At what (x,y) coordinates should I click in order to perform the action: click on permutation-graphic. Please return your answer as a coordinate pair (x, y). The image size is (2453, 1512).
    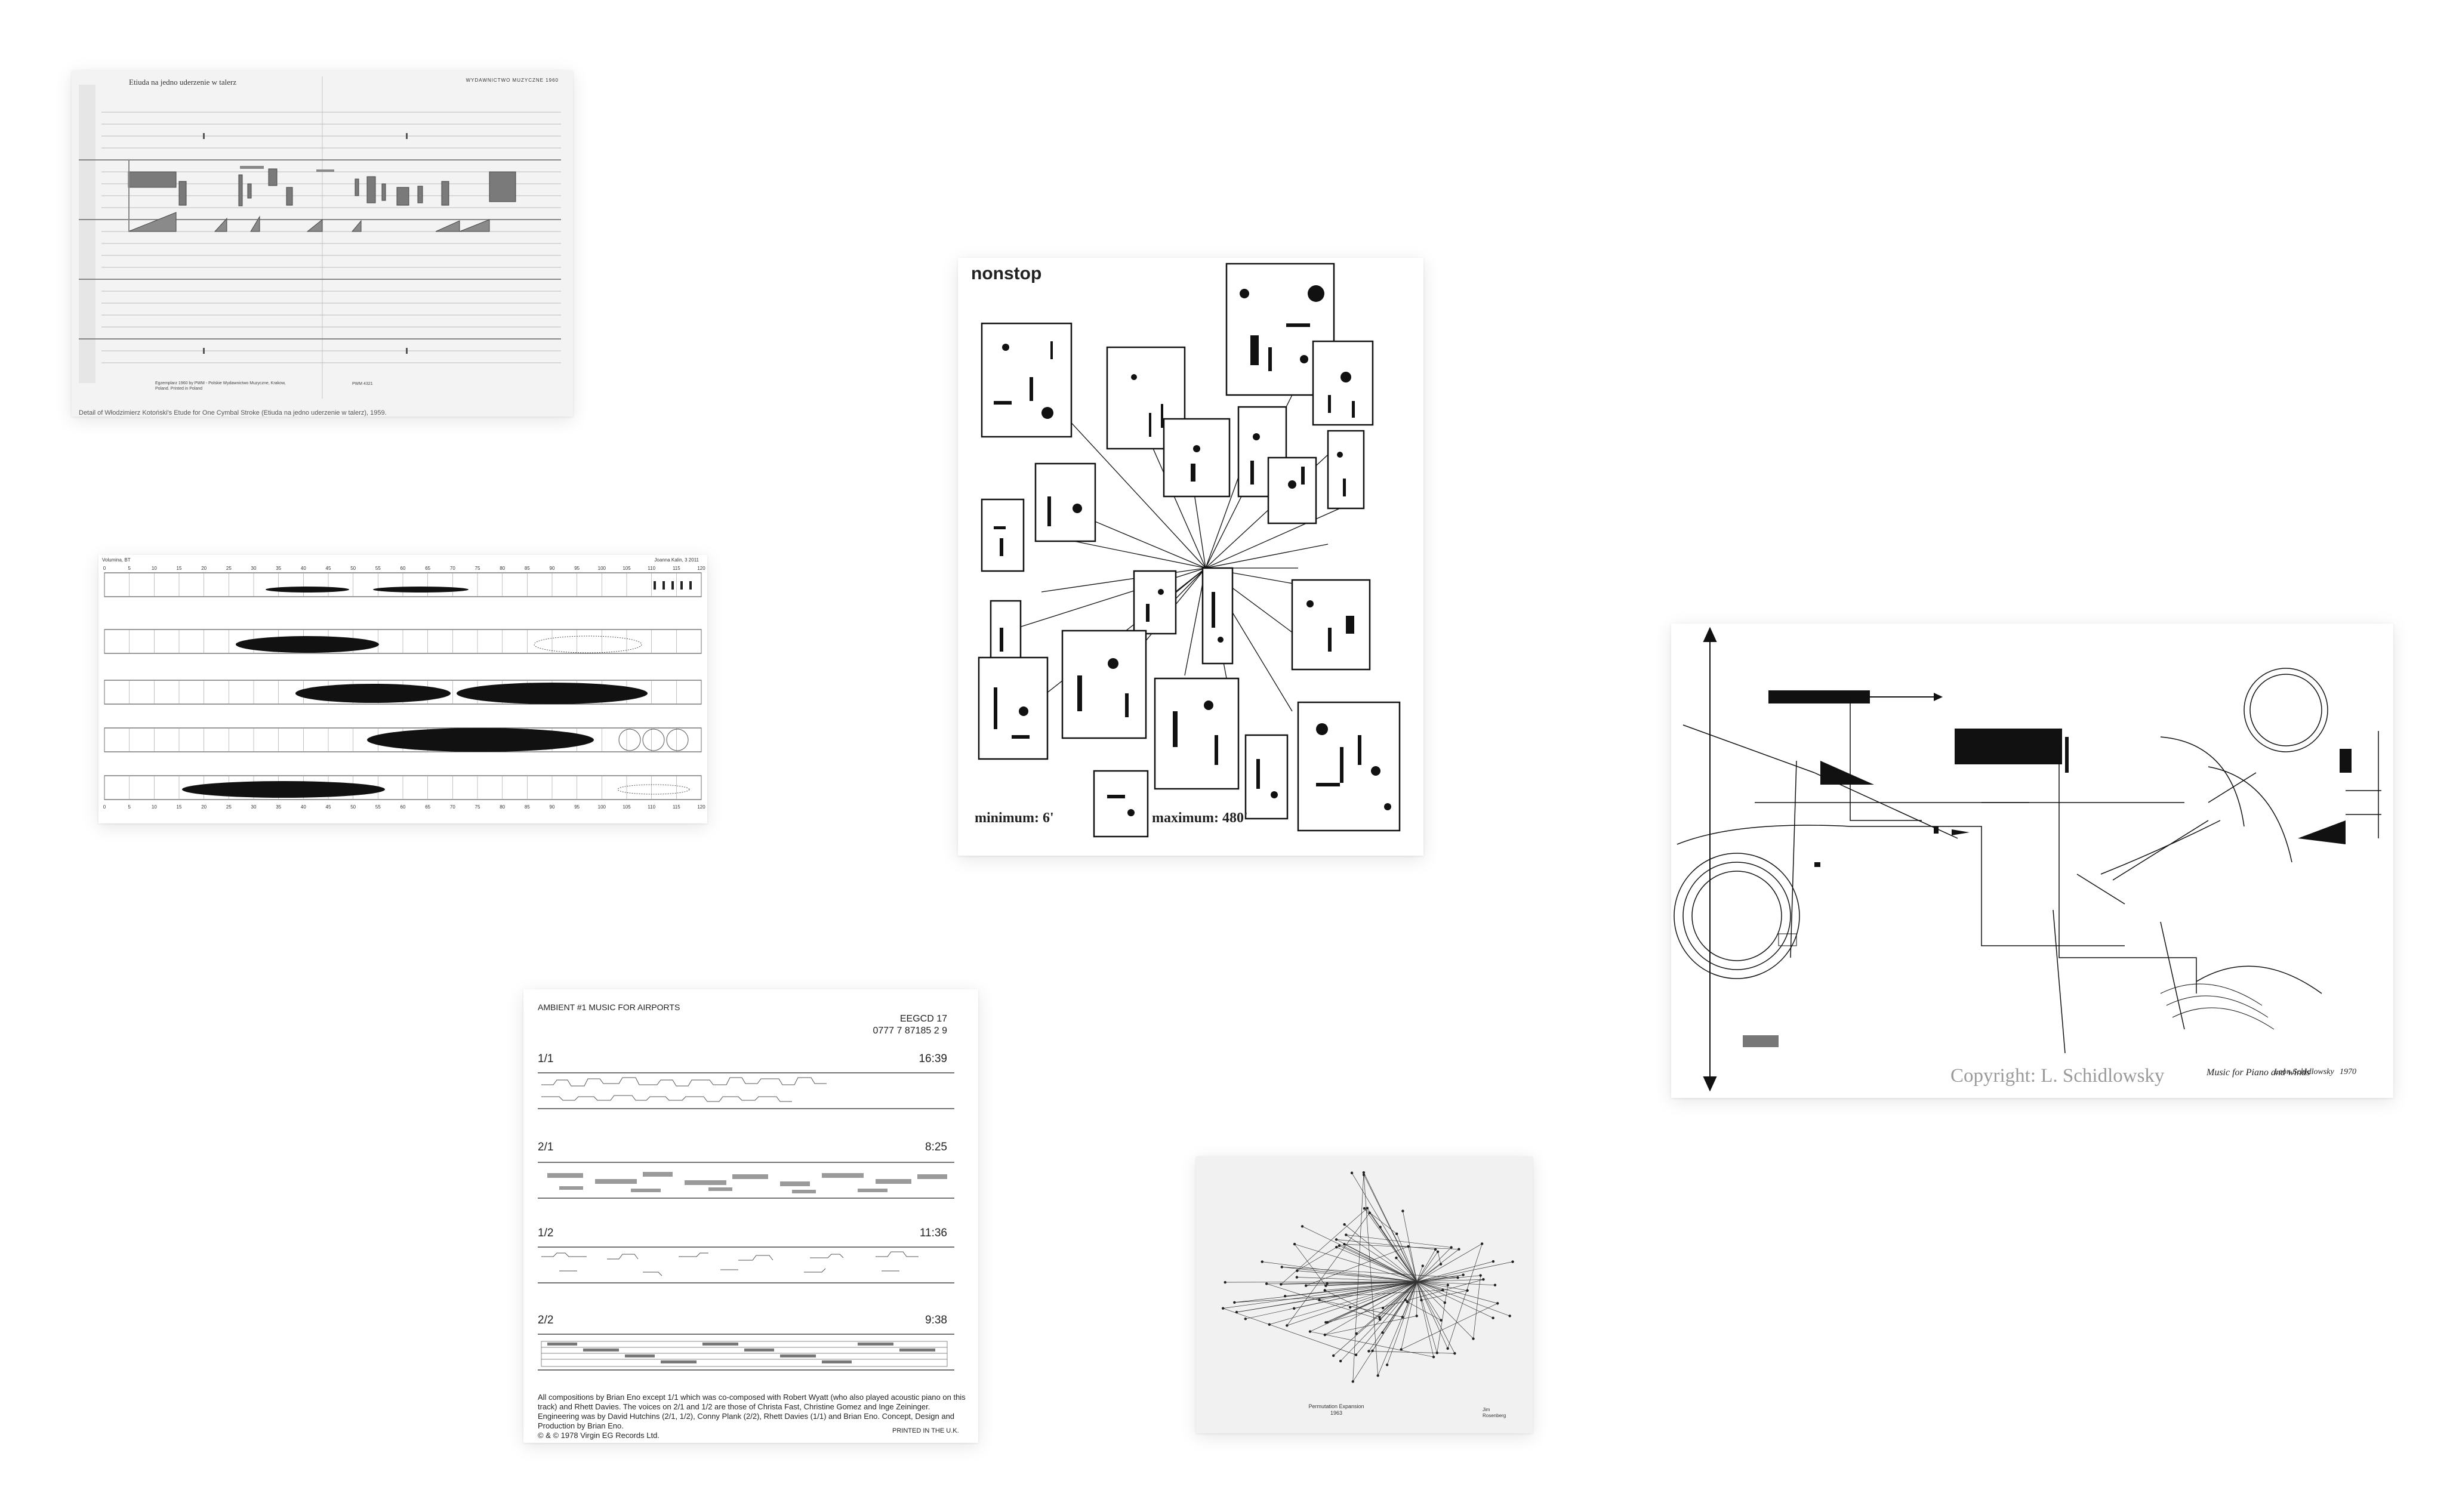
    Looking at the image, I should click on (1367, 1277).